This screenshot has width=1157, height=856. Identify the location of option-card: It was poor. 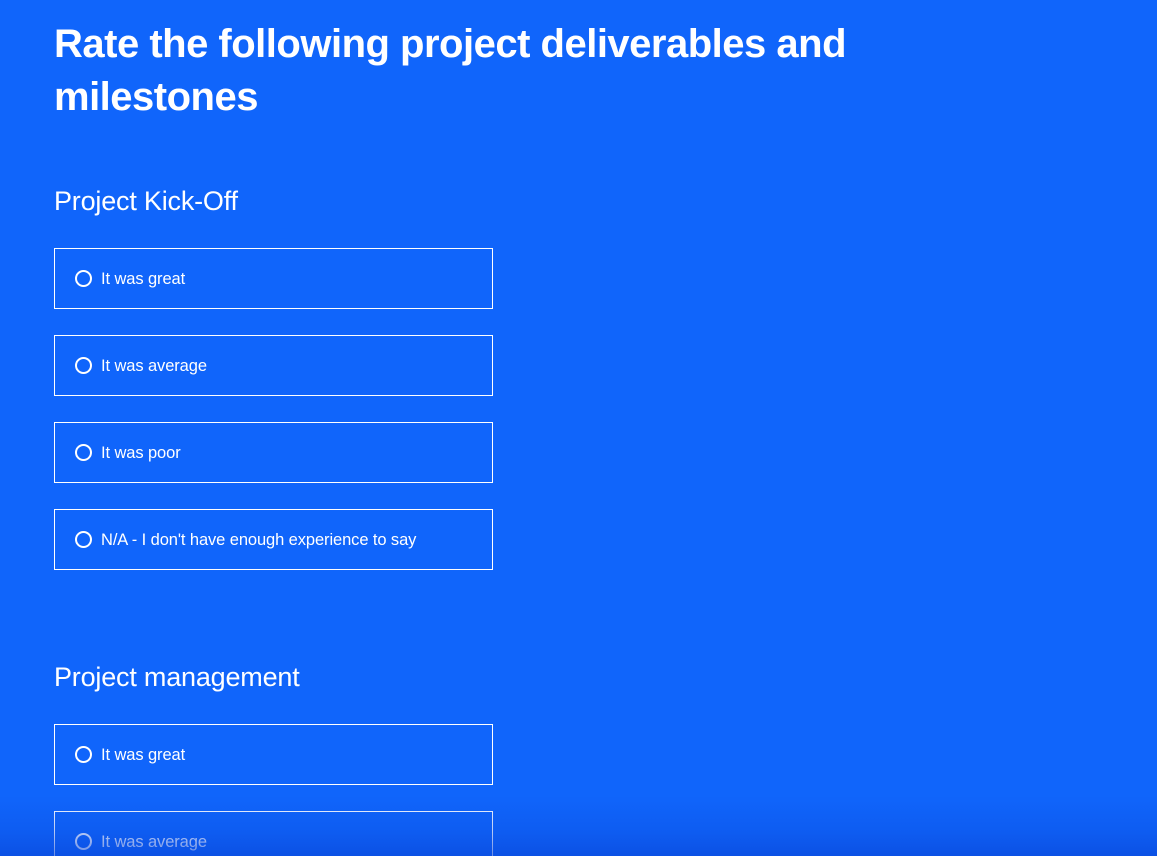
(273, 452).